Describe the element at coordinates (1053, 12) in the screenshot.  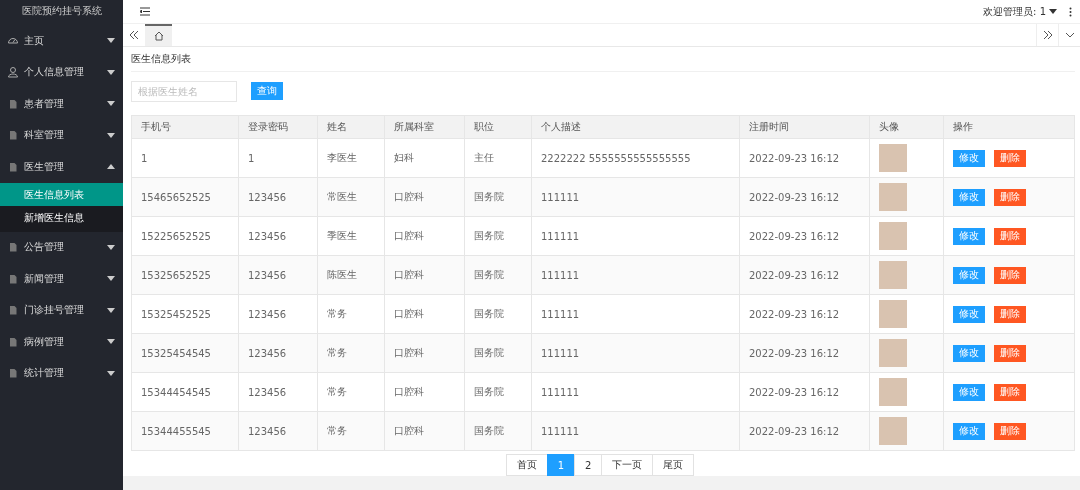
I see `caret-down-icon` at that location.